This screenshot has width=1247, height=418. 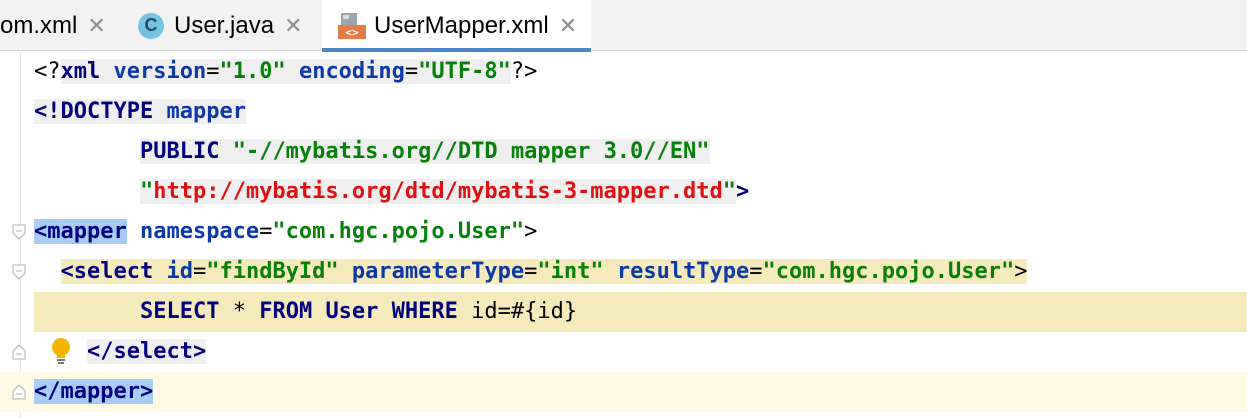 What do you see at coordinates (461, 25) in the screenshot?
I see `tab-label: UserMapper.xml` at bounding box center [461, 25].